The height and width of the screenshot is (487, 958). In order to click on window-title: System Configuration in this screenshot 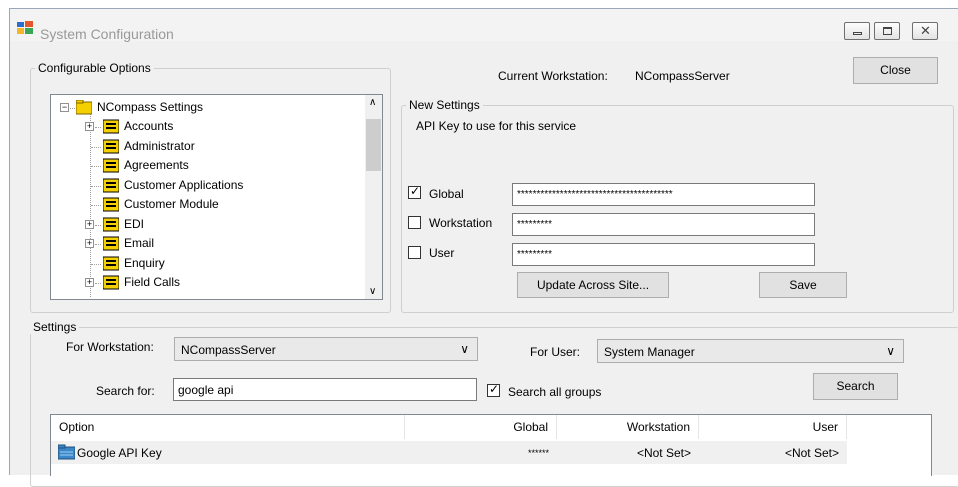, I will do `click(107, 34)`.